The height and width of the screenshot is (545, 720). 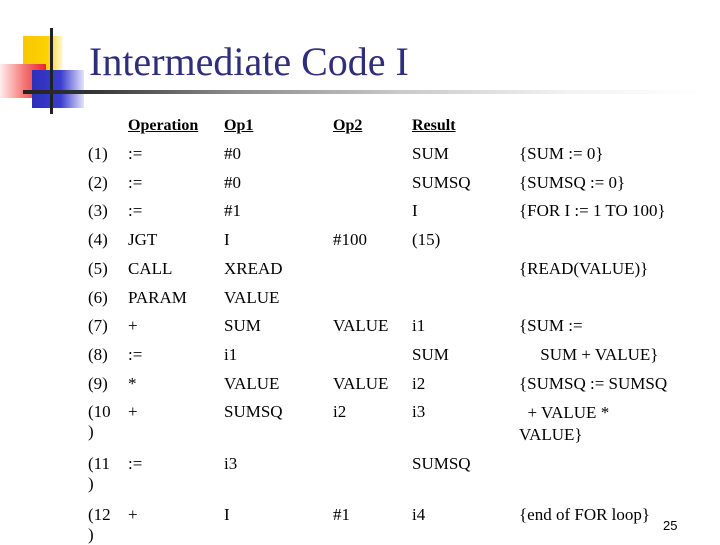 What do you see at coordinates (98, 354) in the screenshot?
I see `row-number: (8)` at bounding box center [98, 354].